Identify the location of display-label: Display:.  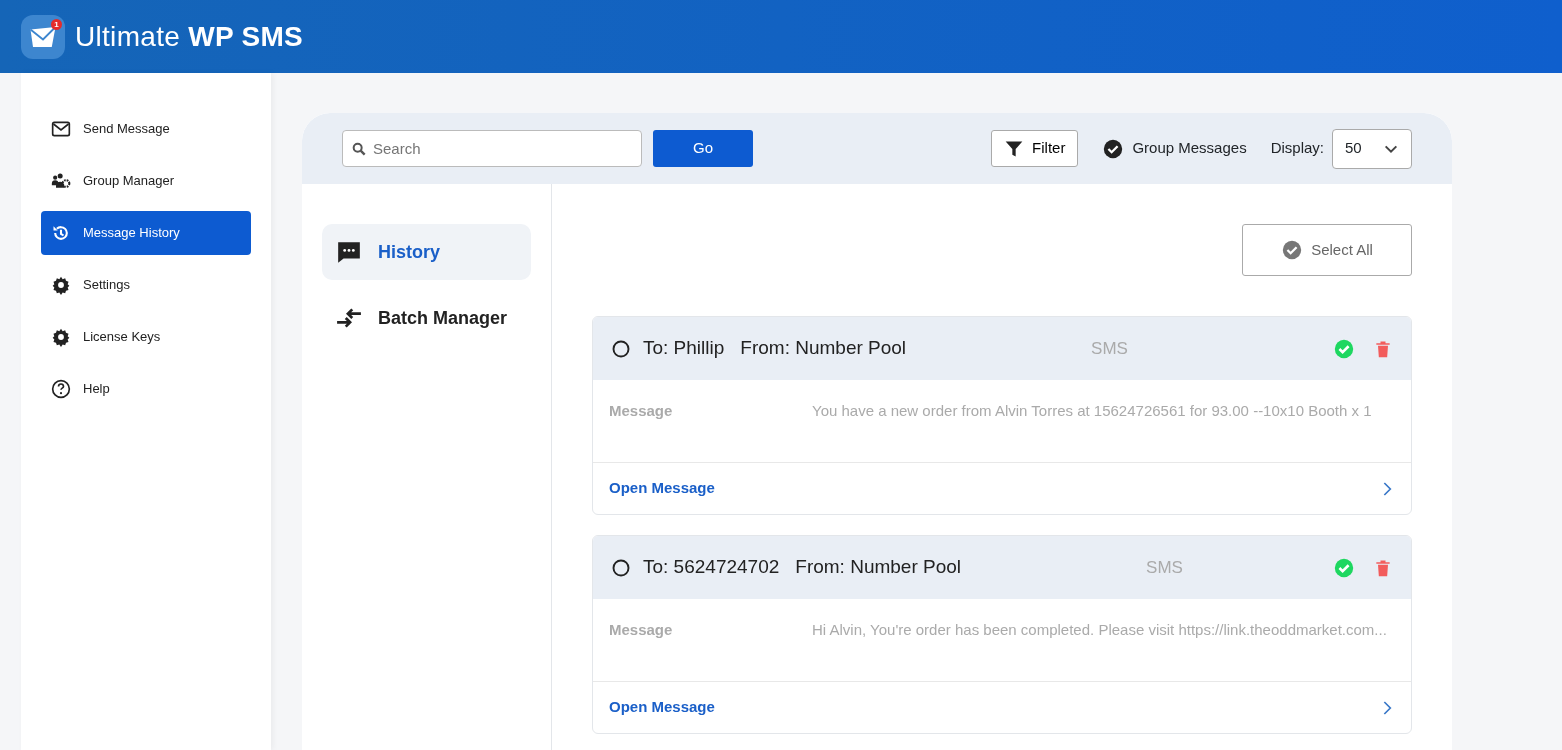
(1297, 148).